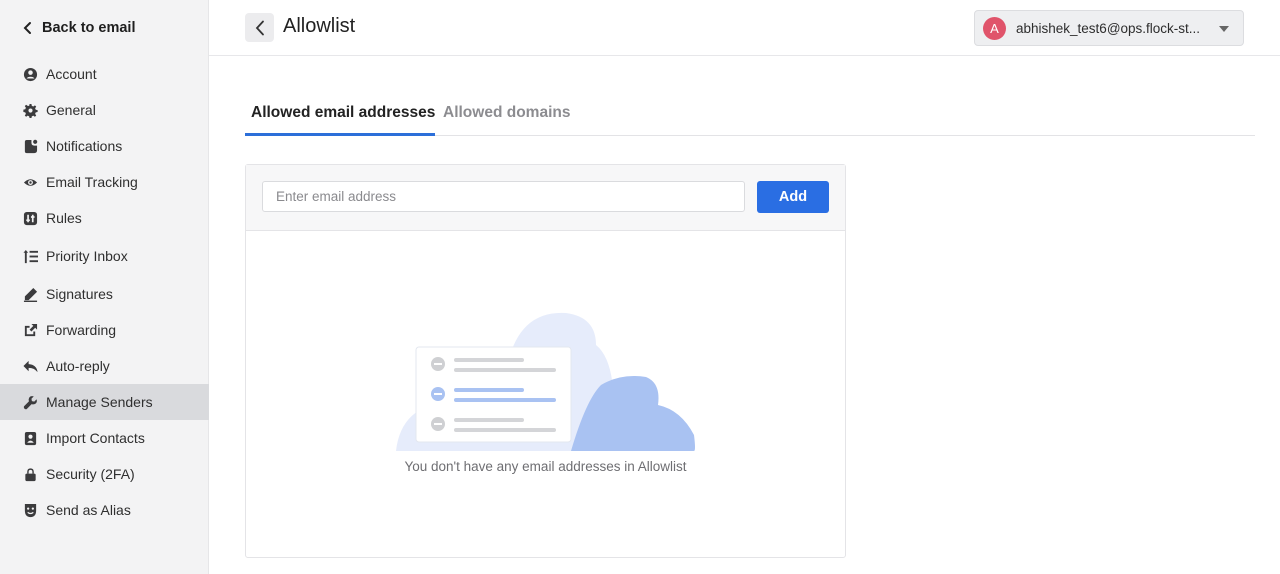 The height and width of the screenshot is (574, 1280). I want to click on caret-down-icon, so click(1224, 29).